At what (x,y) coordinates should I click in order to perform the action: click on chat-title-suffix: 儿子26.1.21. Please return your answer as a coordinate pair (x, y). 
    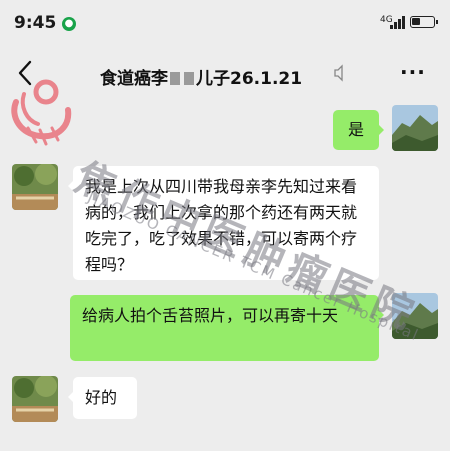
    Looking at the image, I should click on (249, 79).